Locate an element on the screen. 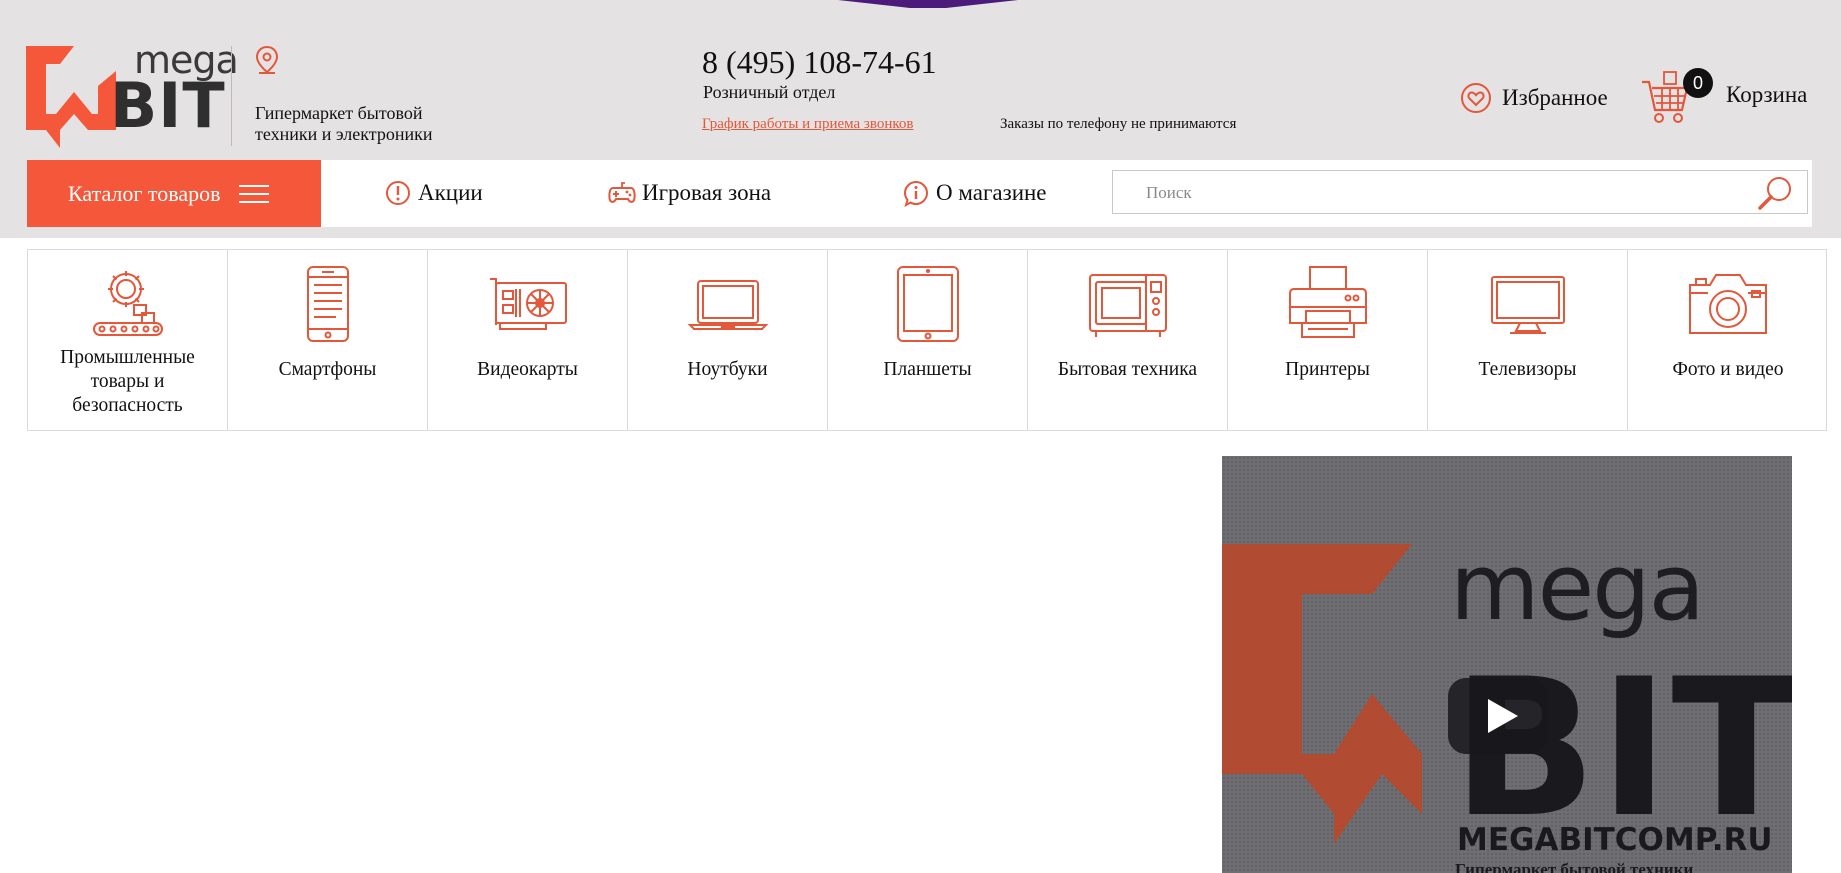  microwave-icon is located at coordinates (1127, 305).